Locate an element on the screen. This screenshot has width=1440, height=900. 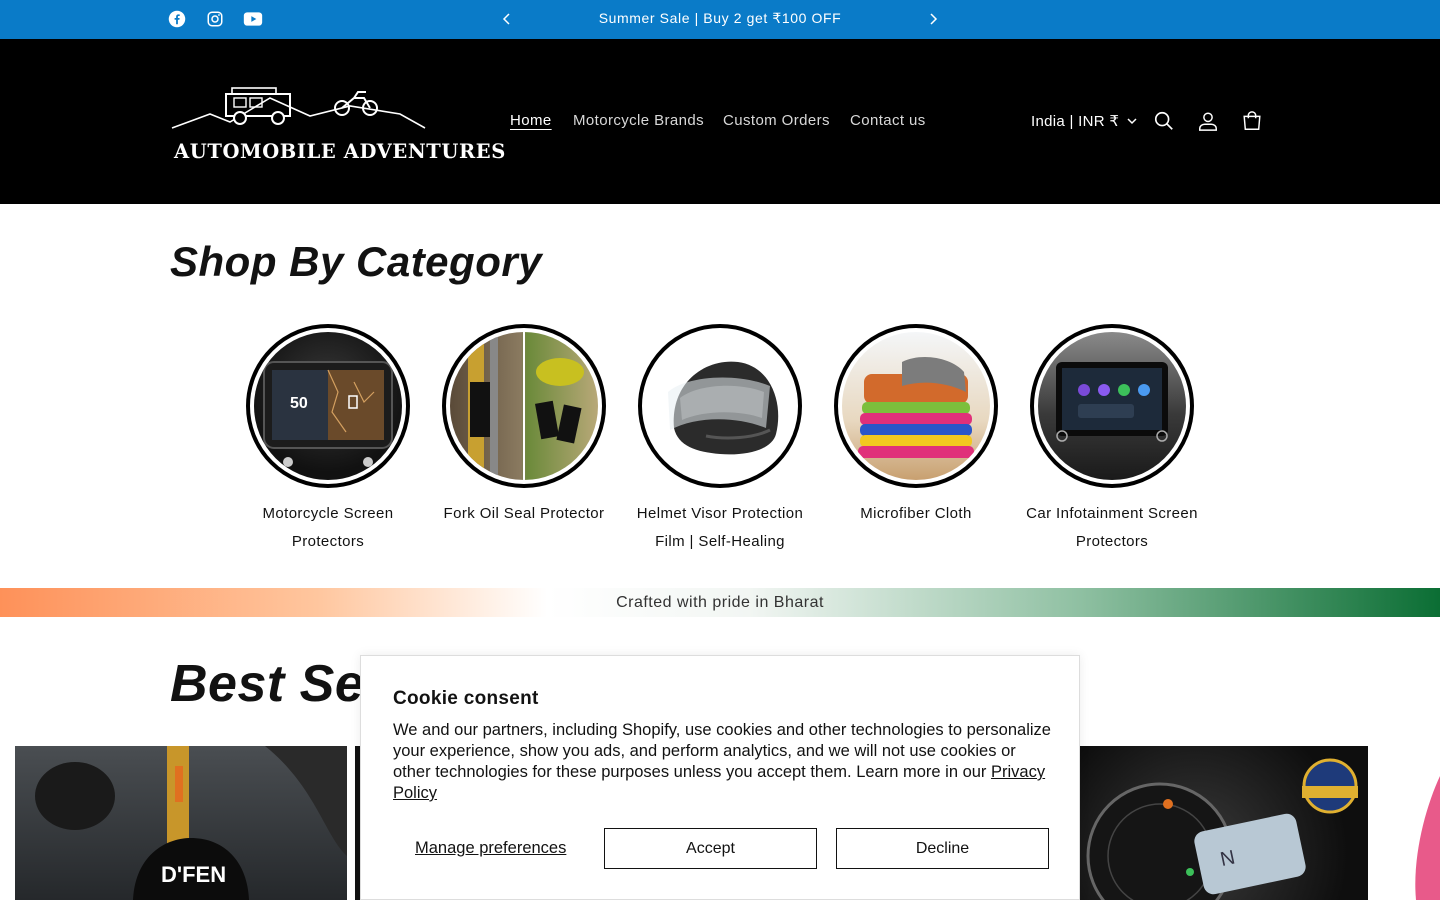
cart-icon is located at coordinates (1252, 121).